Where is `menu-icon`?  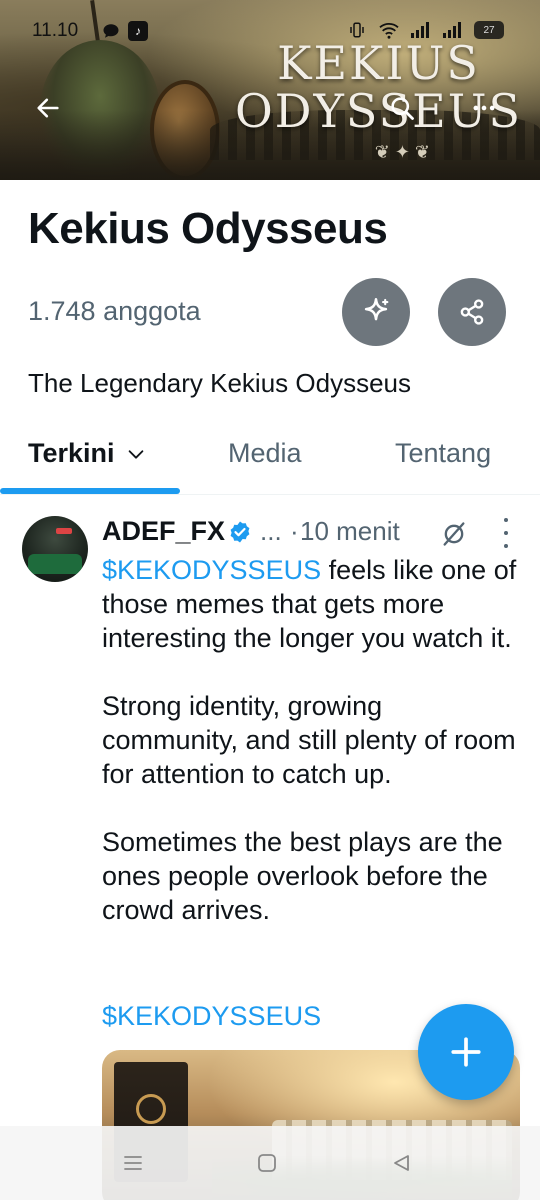 menu-icon is located at coordinates (133, 1163).